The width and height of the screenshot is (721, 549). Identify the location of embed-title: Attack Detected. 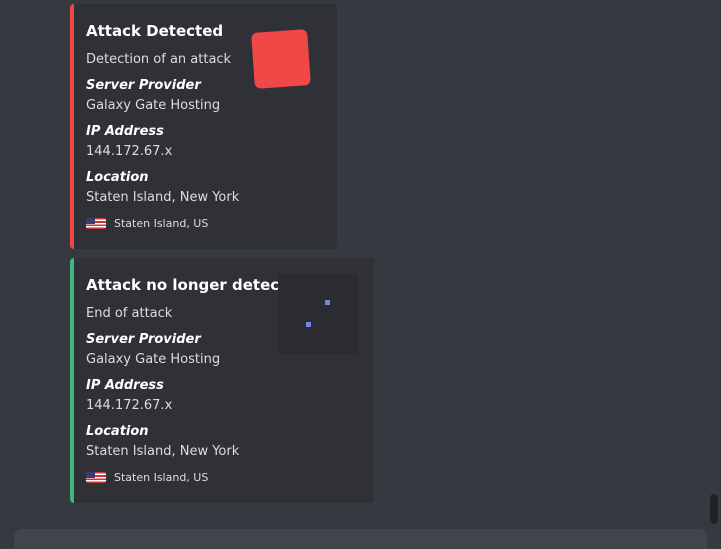
(155, 31).